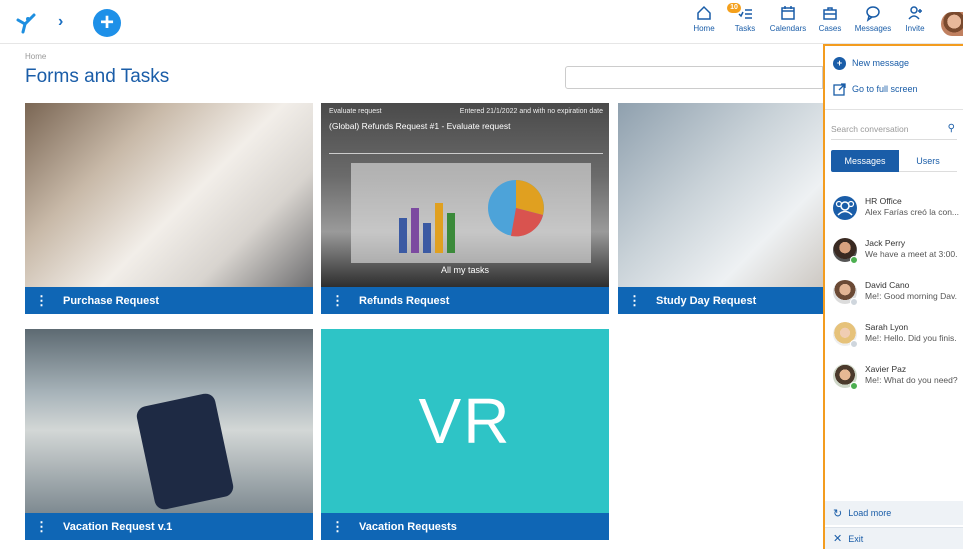  I want to click on card-bar: ⋮ Vacation Request v.1, so click(169, 526).